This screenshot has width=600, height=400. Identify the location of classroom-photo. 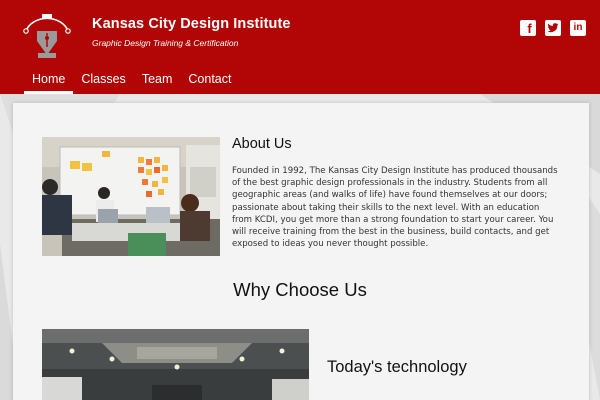
(131, 196).